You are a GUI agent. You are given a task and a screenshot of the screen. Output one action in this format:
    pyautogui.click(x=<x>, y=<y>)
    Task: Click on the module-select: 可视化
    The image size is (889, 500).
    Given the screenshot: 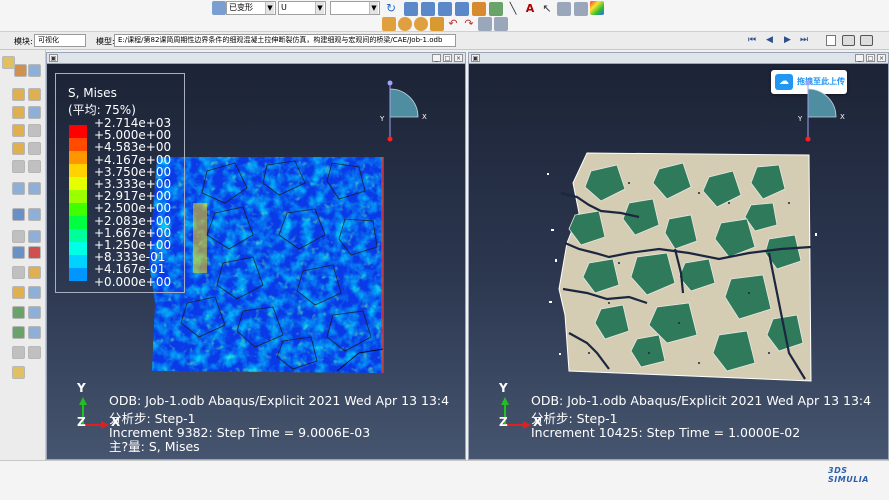 What is the action you would take?
    pyautogui.click(x=60, y=40)
    